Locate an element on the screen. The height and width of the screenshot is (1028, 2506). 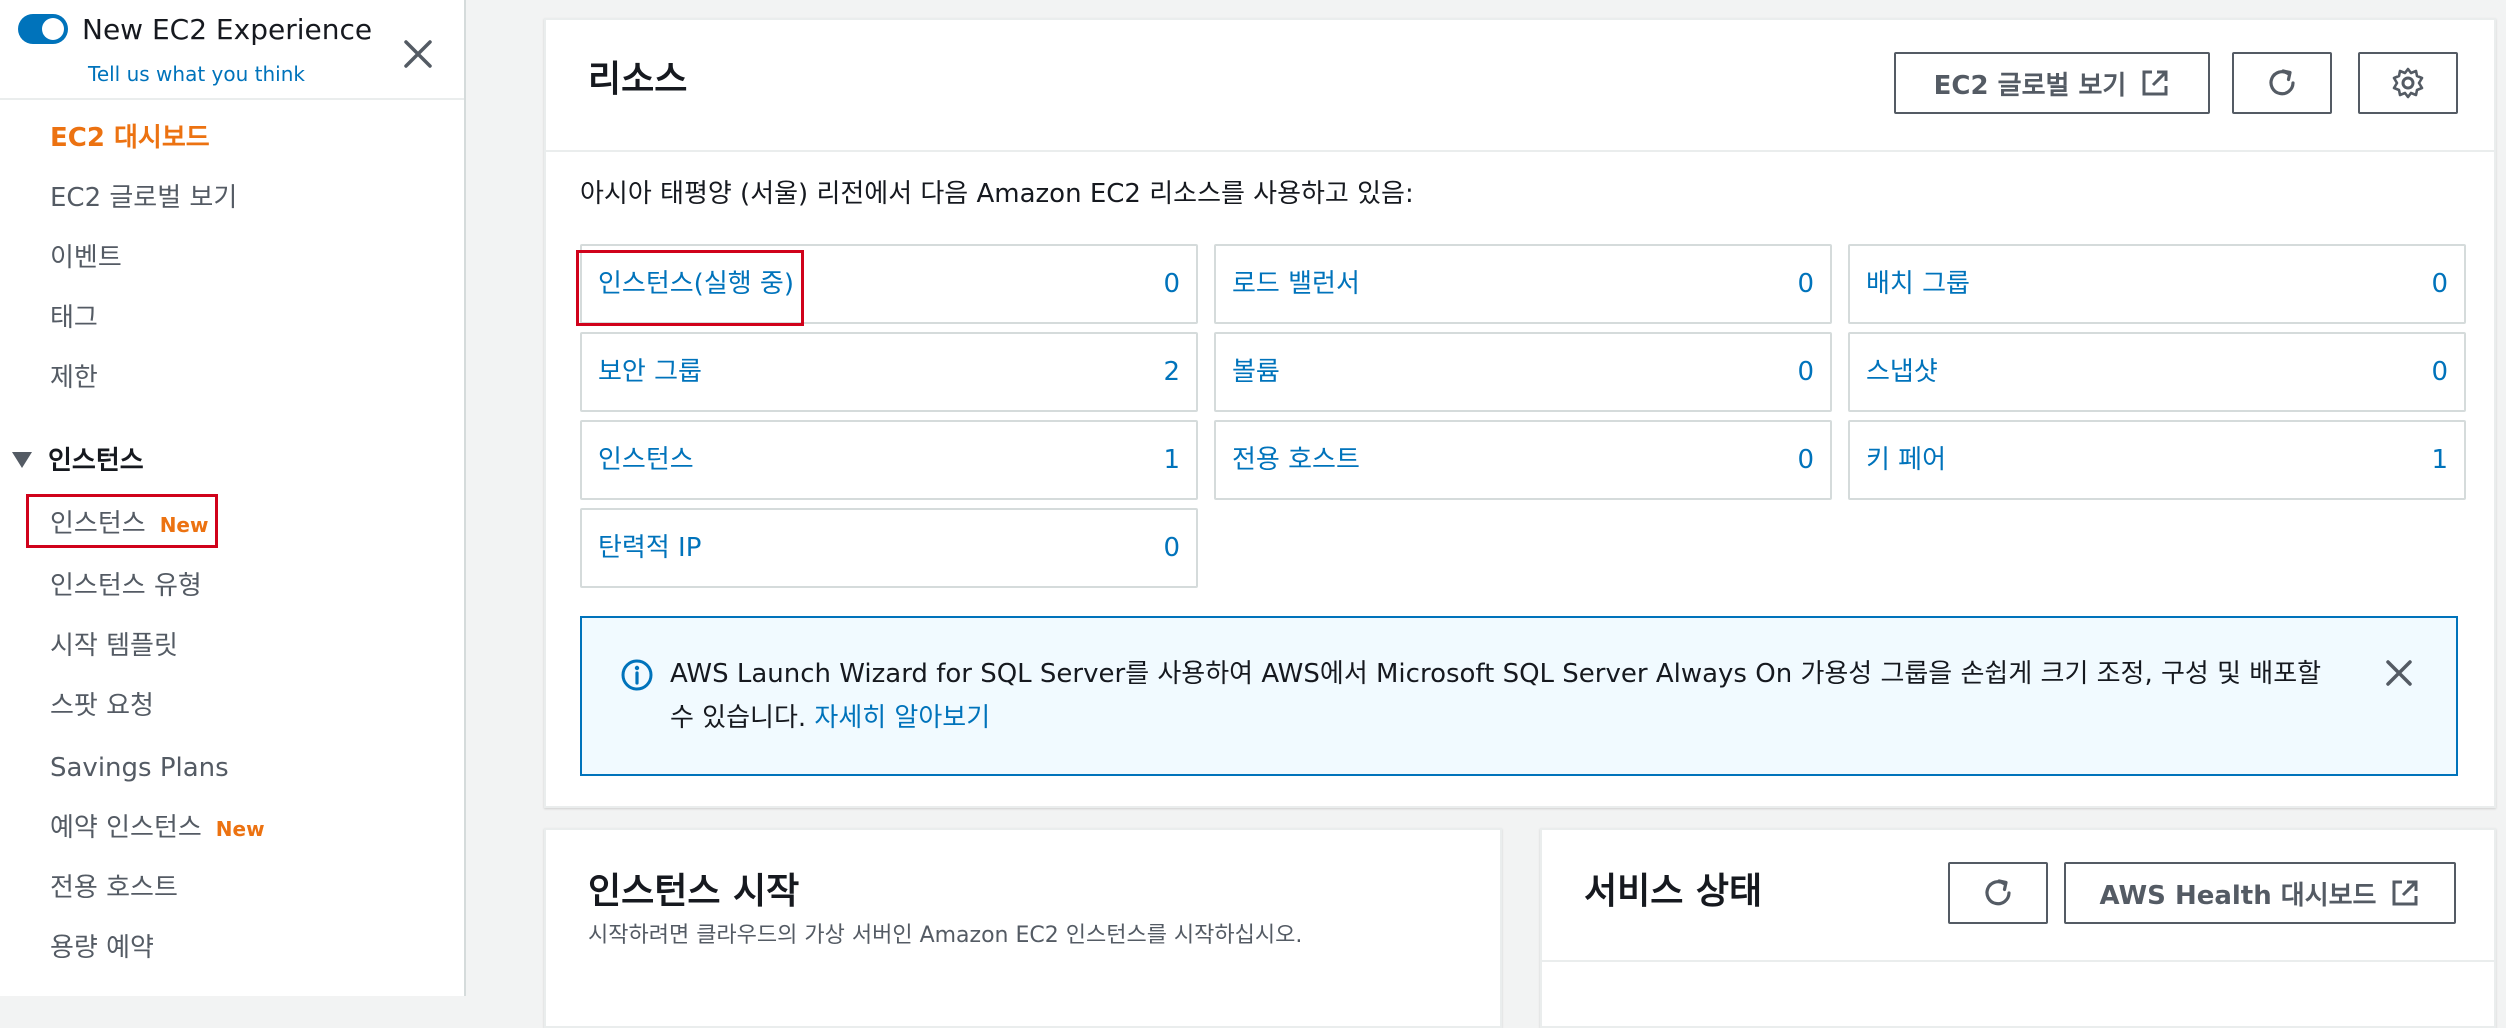
nav-reserved-label: 예약 인스턴스 is located at coordinates (126, 828).